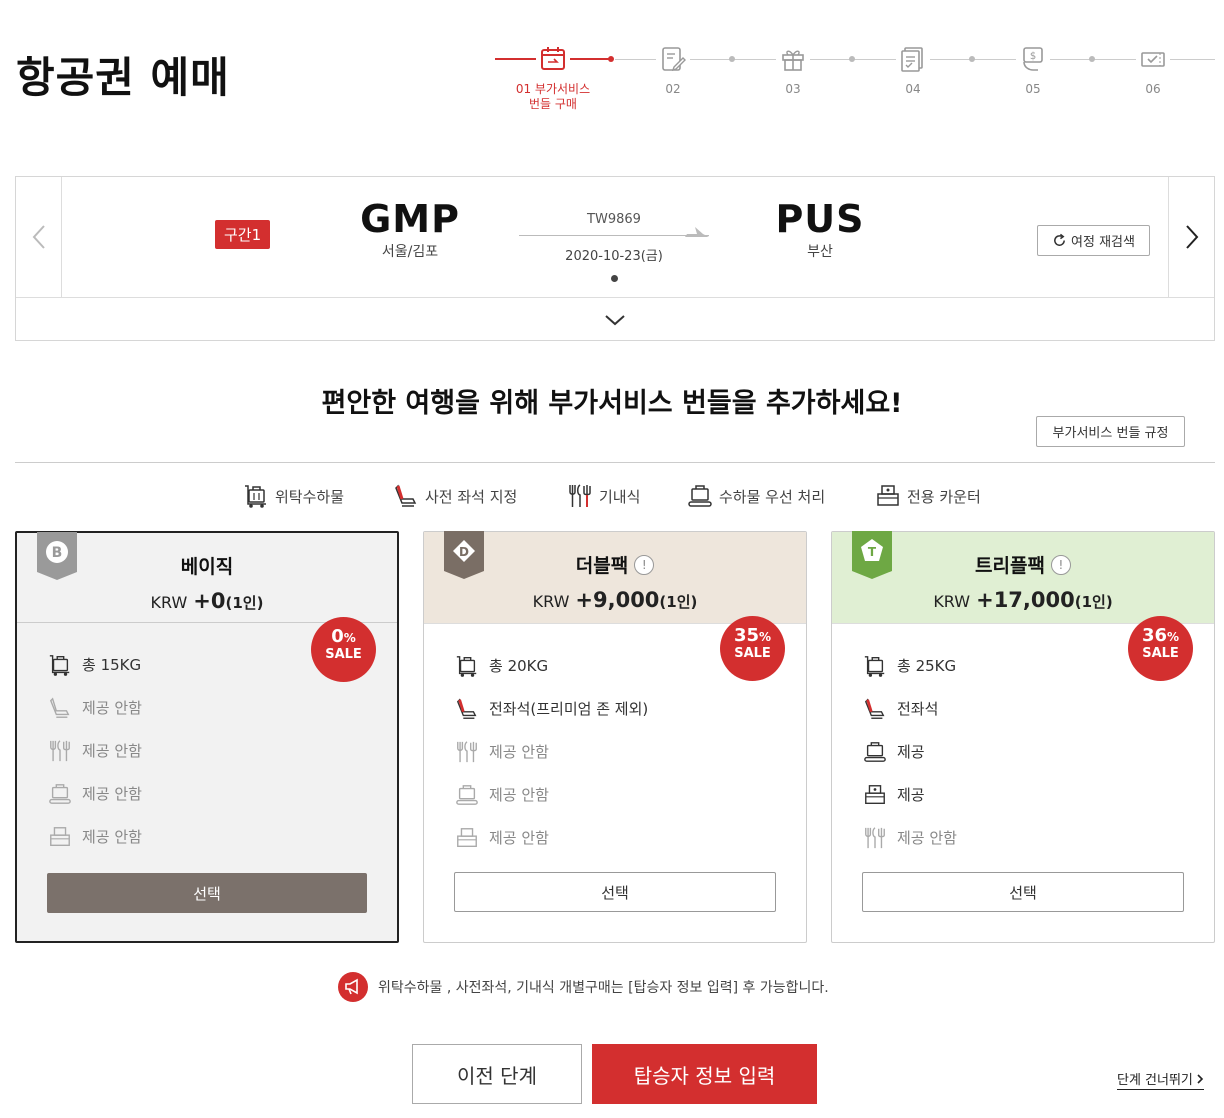 Image resolution: width=1224 pixels, height=1118 pixels. What do you see at coordinates (1023, 600) in the screenshot?
I see `card-price: KRW +17,000 (1인)` at bounding box center [1023, 600].